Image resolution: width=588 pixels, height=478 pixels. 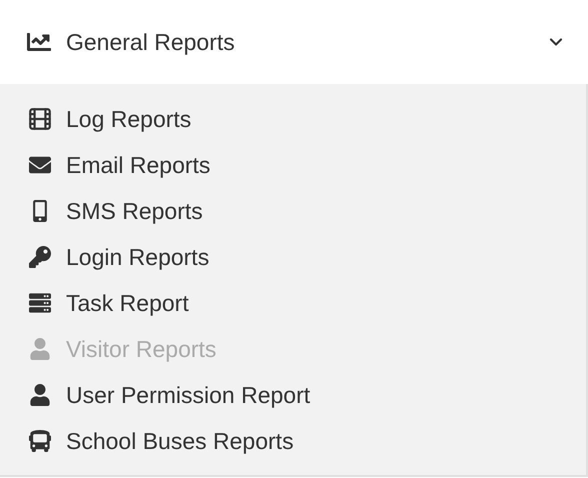 I want to click on menu-item: Email Reports, so click(x=293, y=165).